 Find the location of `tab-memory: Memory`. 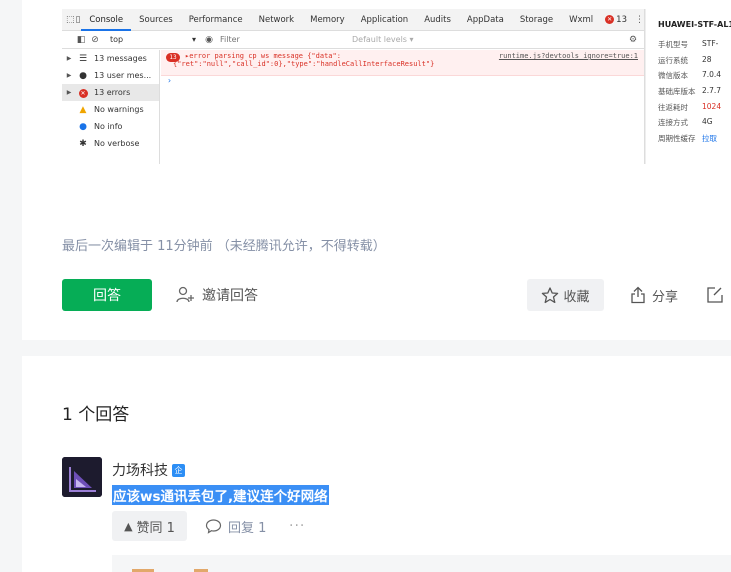

tab-memory: Memory is located at coordinates (327, 20).